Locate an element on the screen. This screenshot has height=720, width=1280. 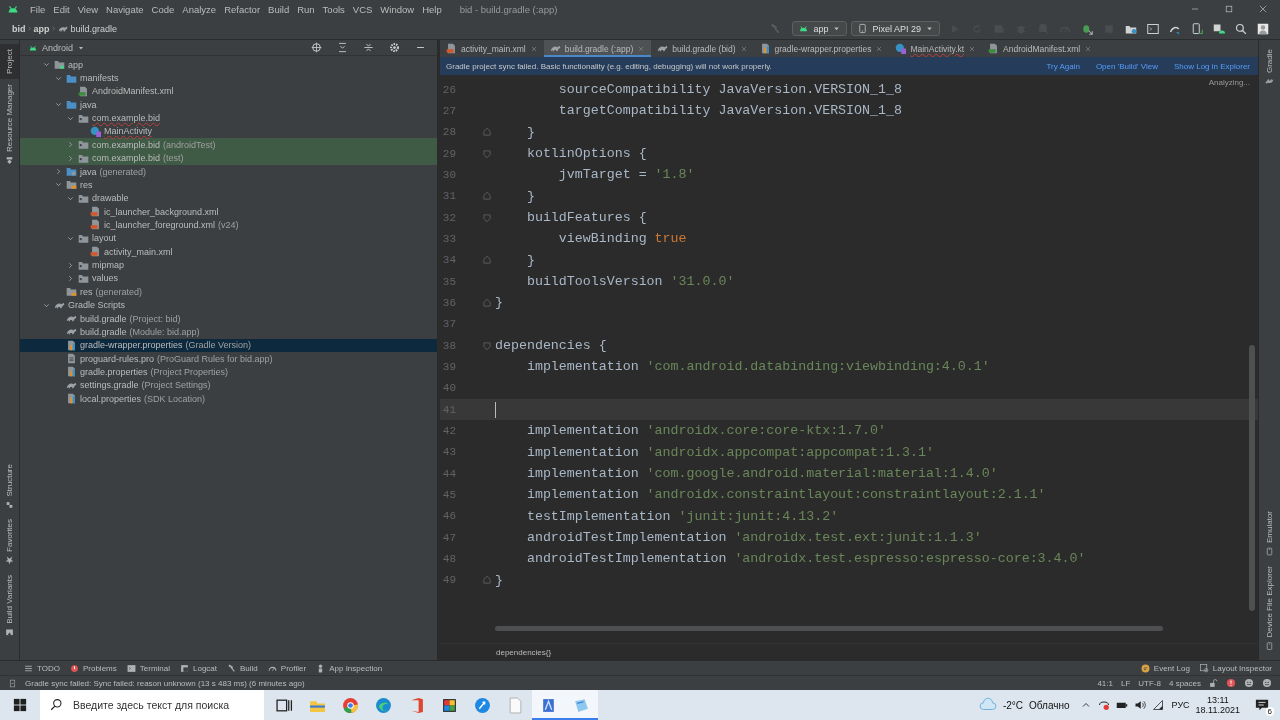
tree-item: mipmap is located at coordinates (228, 265).